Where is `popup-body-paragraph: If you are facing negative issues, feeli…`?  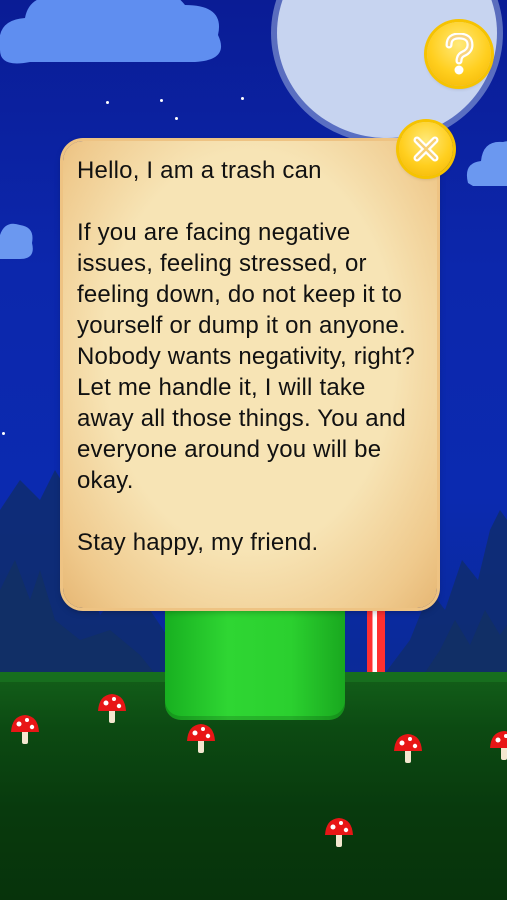 popup-body-paragraph: If you are facing negative issues, feeli… is located at coordinates (241, 279).